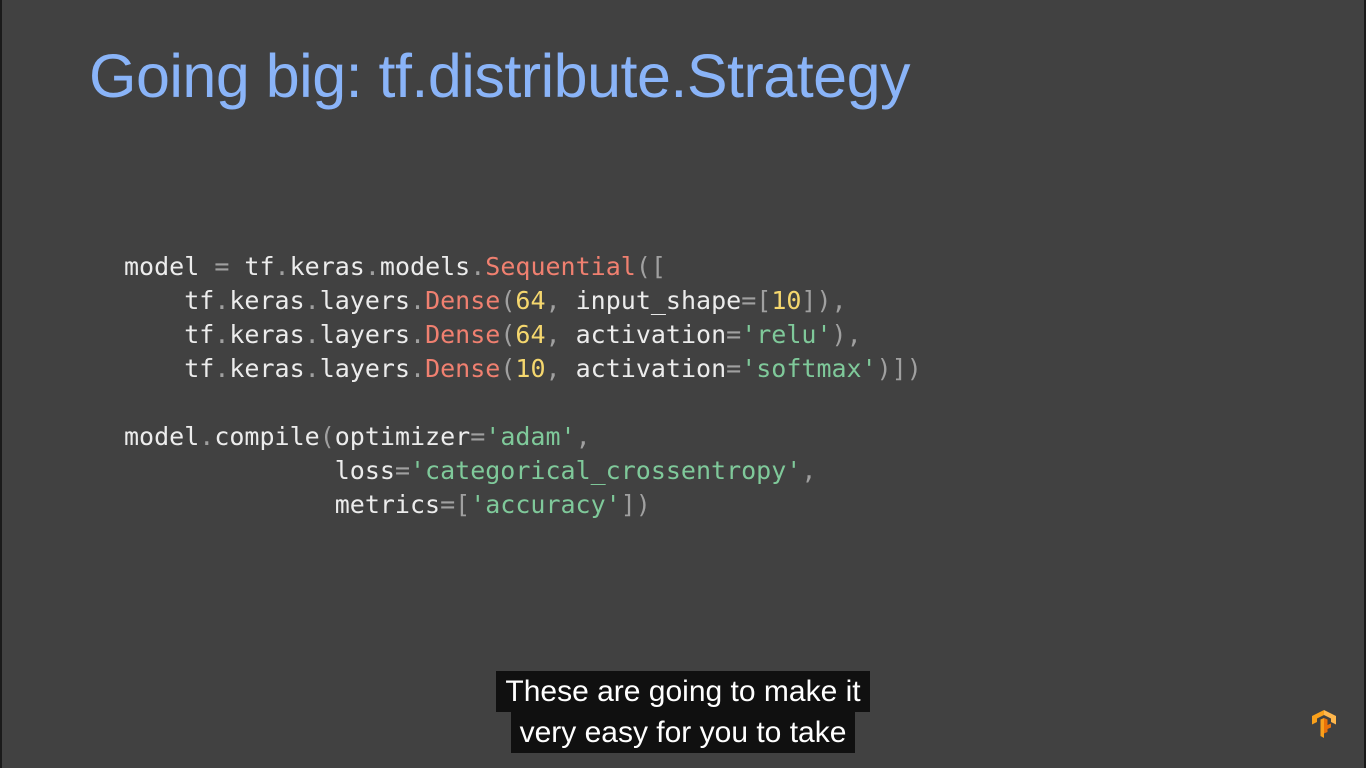 This screenshot has height=768, width=1366. Describe the element at coordinates (259, 470) in the screenshot. I see `code-token: loss` at that location.